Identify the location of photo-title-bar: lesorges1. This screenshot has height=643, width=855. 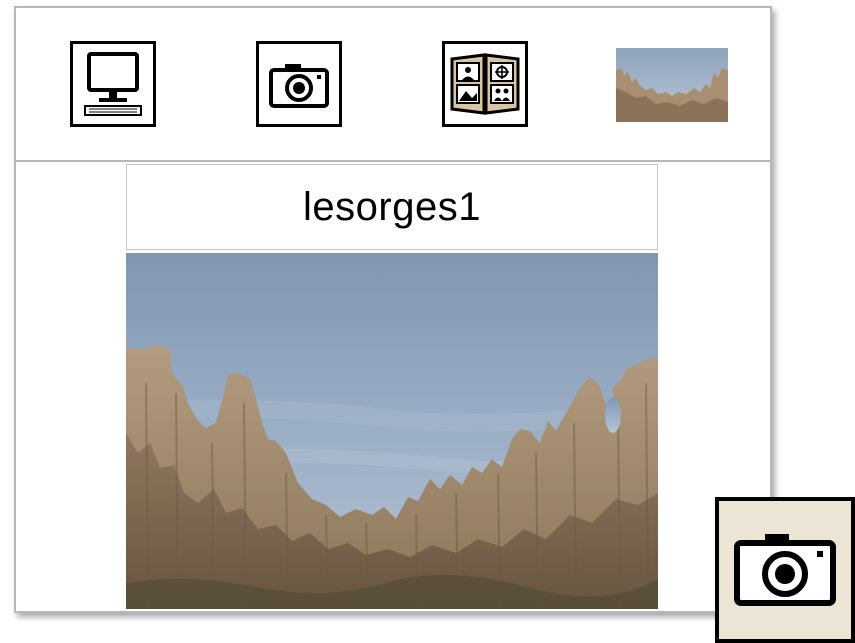
(392, 207).